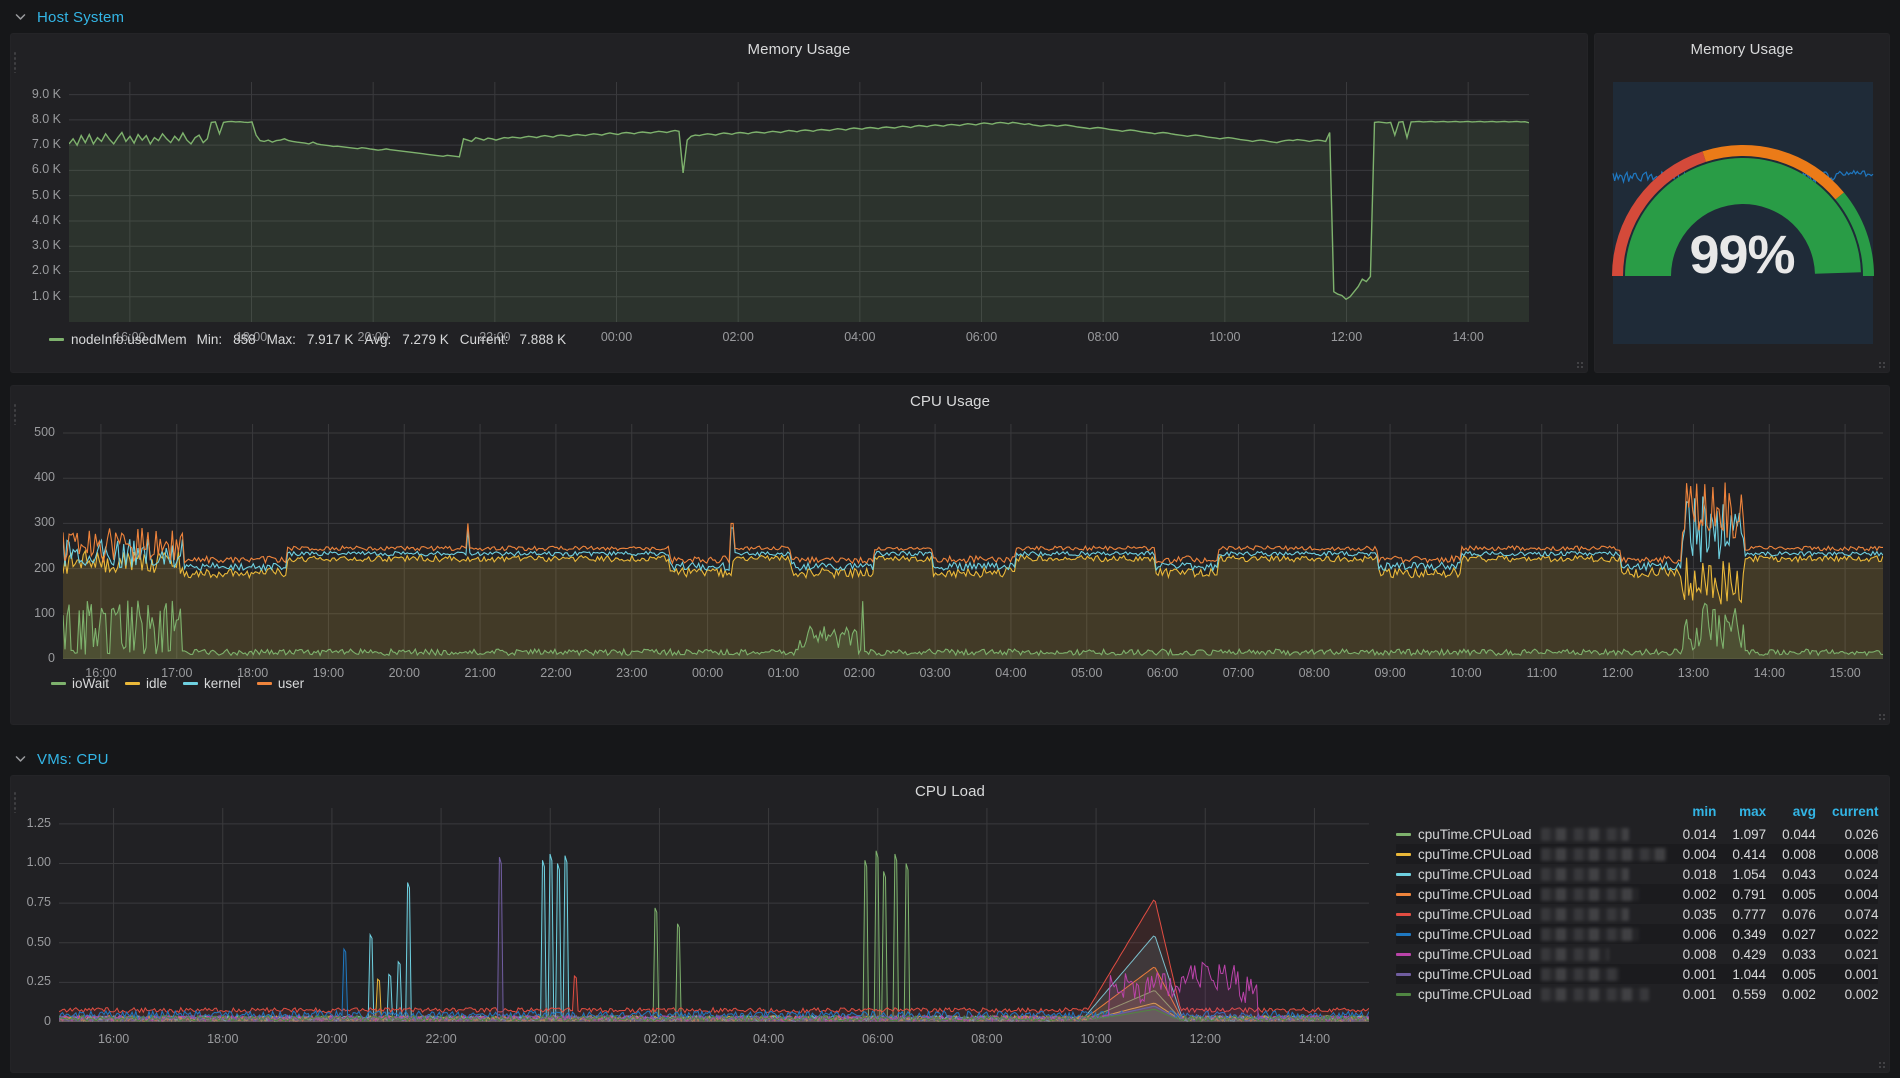  I want to click on y-axis-tick-label: 9.0 K, so click(46, 93).